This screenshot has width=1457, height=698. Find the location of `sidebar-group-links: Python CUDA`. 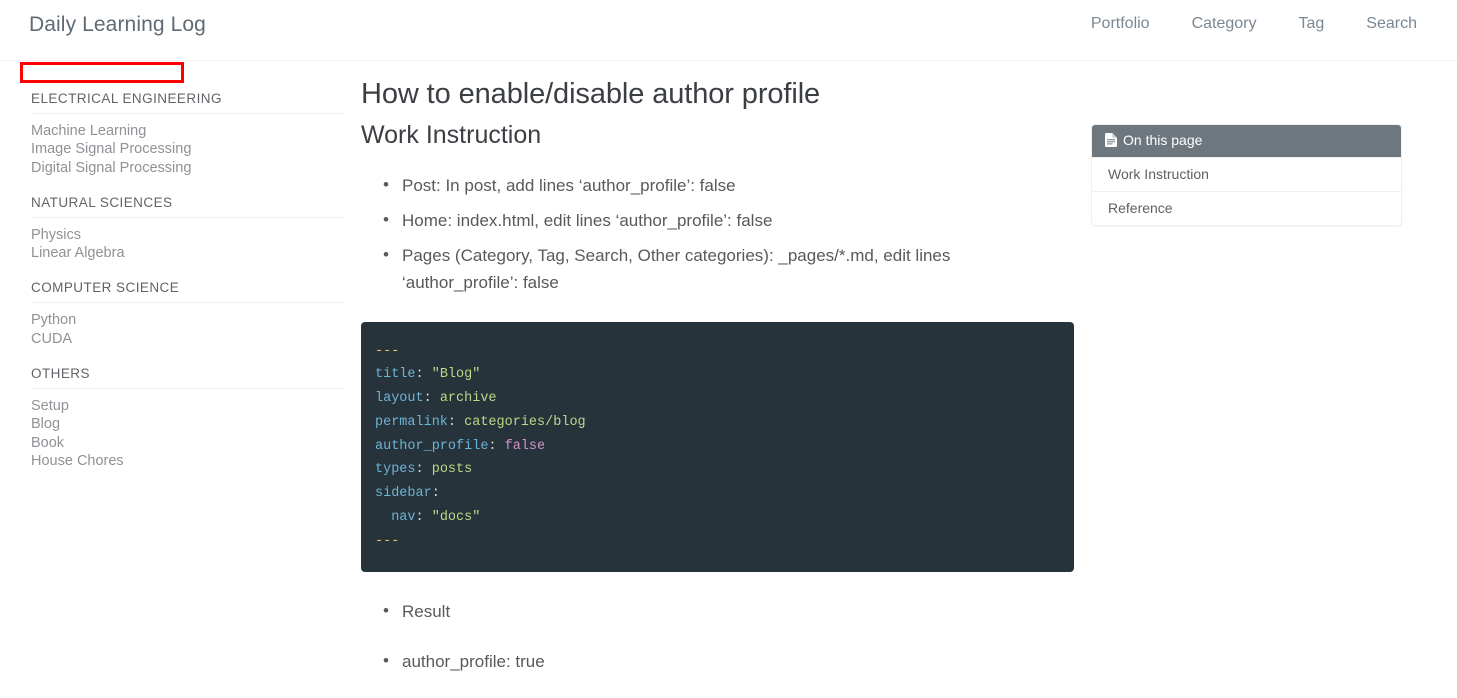

sidebar-group-links: Python CUDA is located at coordinates (193, 329).